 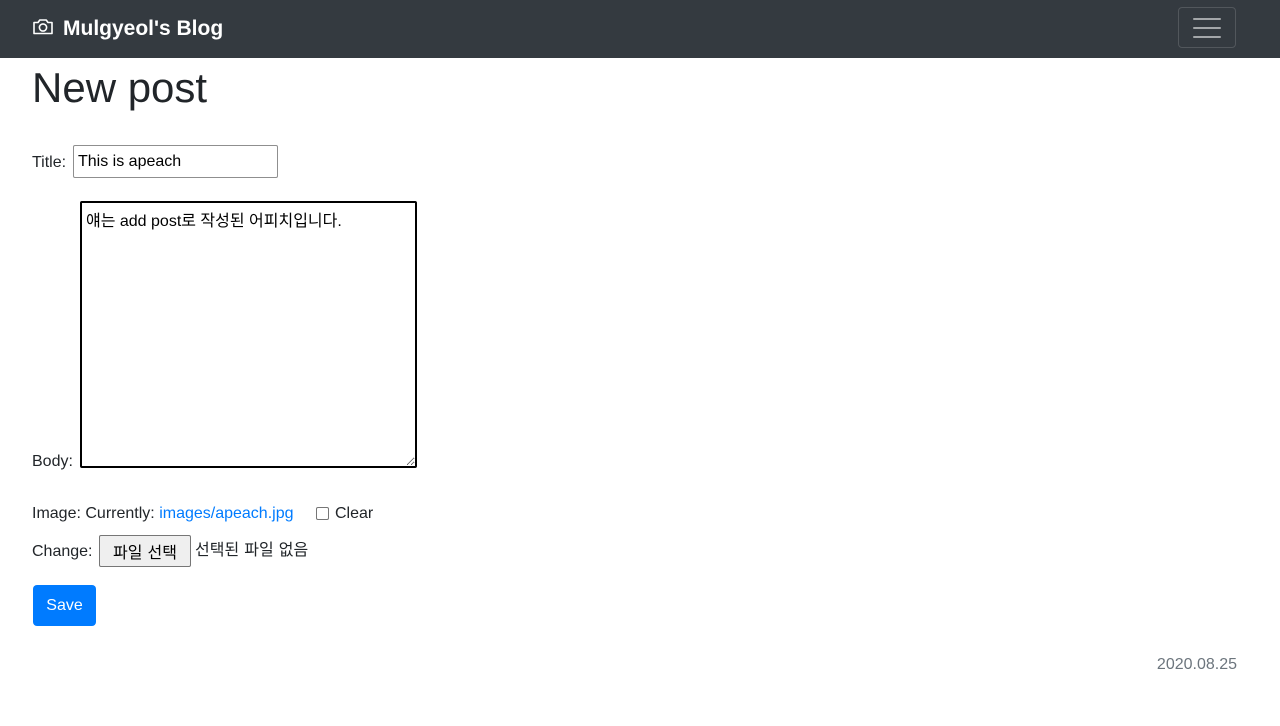 What do you see at coordinates (640, 29) in the screenshot?
I see `navbar: Mulgyeol's Blog` at bounding box center [640, 29].